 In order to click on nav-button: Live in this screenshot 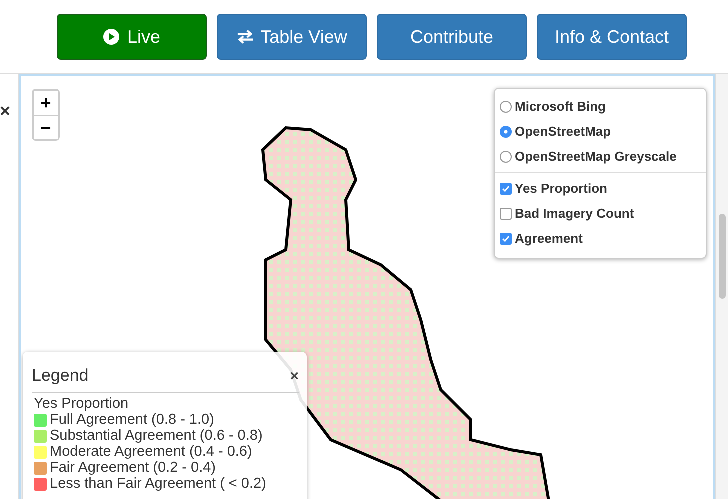, I will do `click(132, 37)`.